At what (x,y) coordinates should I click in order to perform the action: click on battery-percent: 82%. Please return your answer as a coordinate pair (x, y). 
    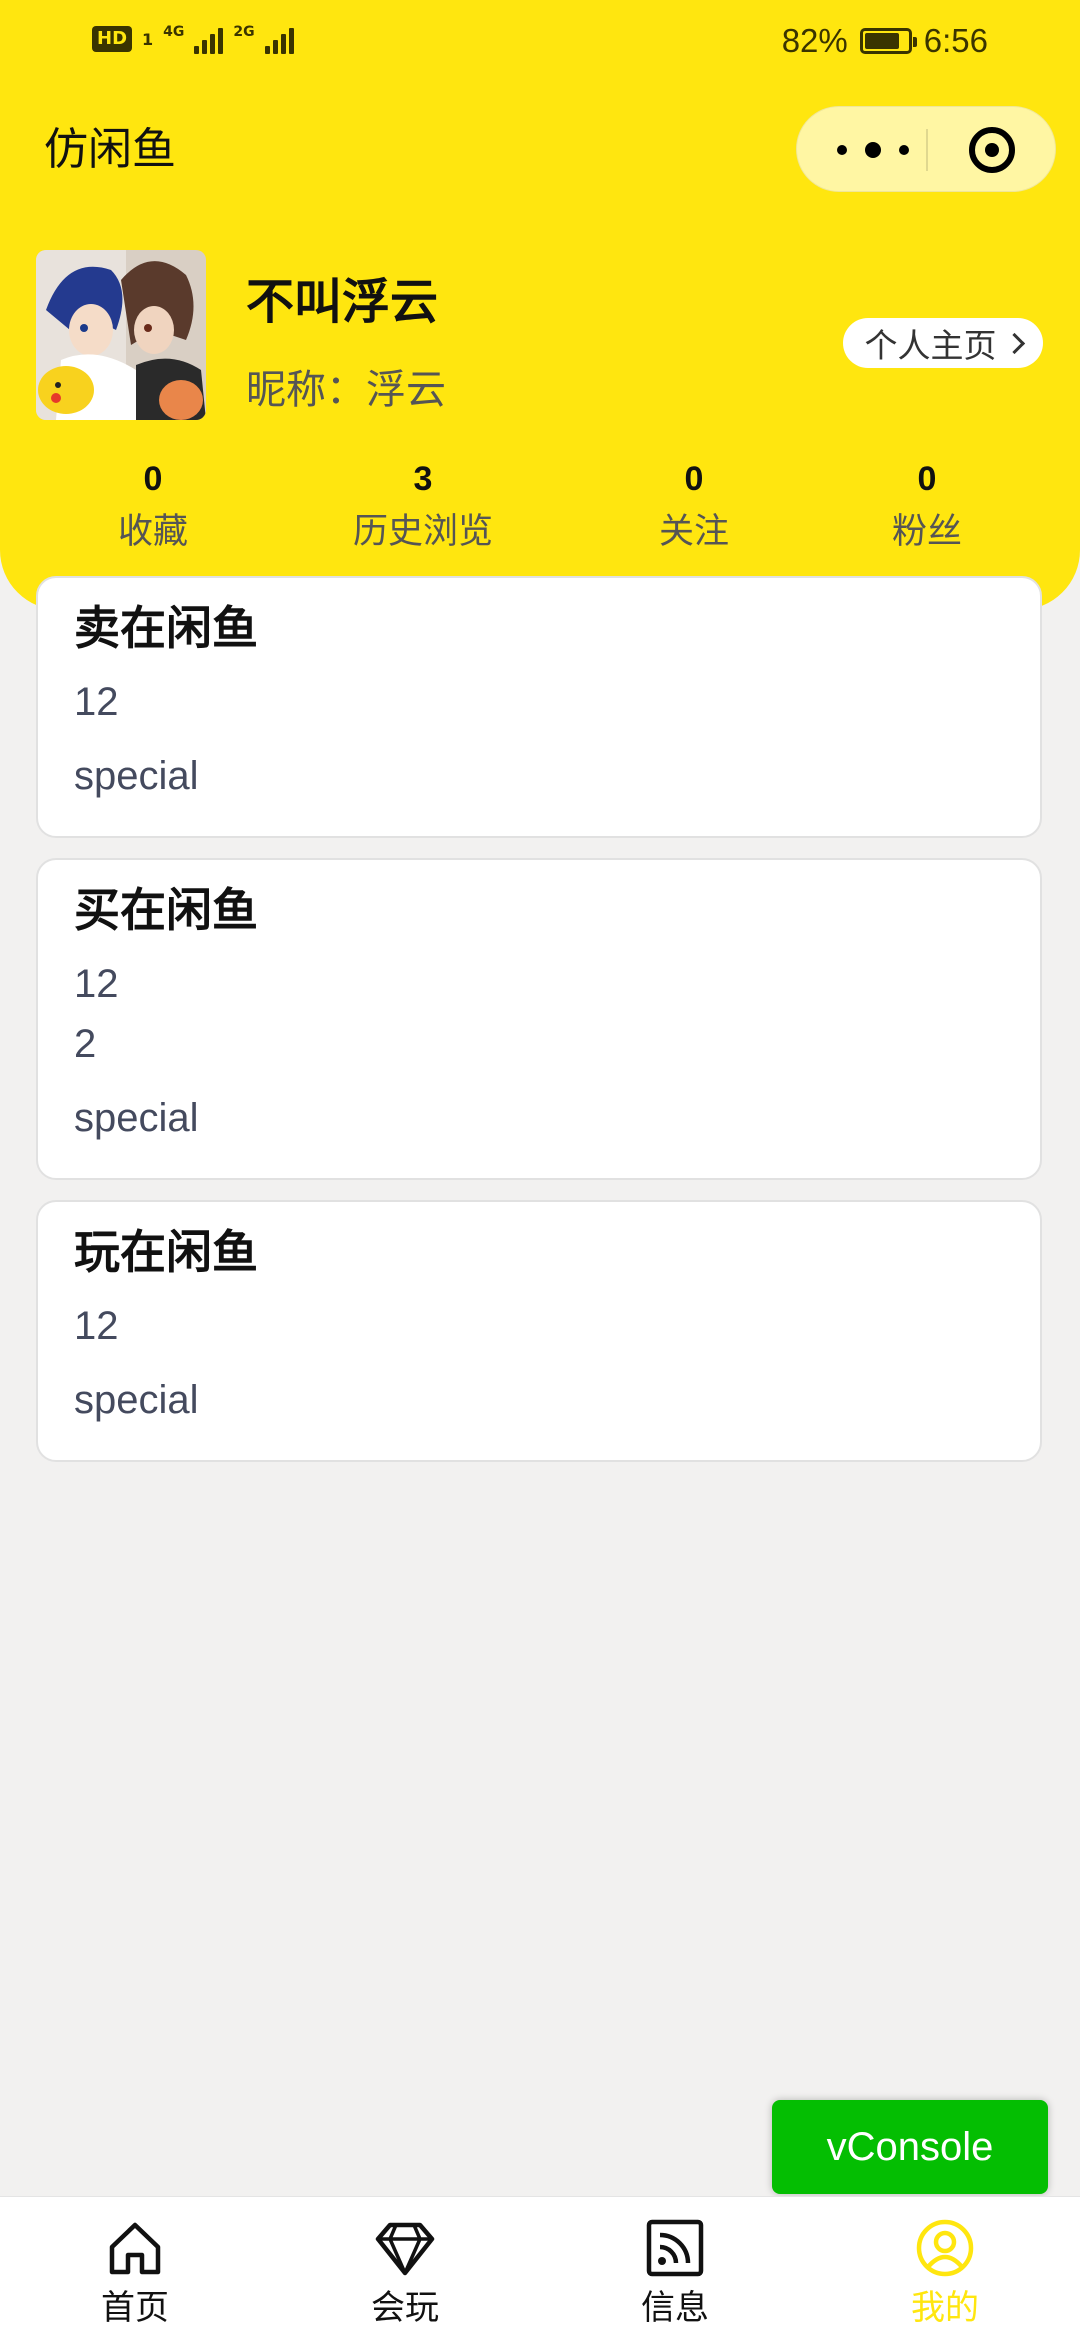
    Looking at the image, I should click on (814, 40).